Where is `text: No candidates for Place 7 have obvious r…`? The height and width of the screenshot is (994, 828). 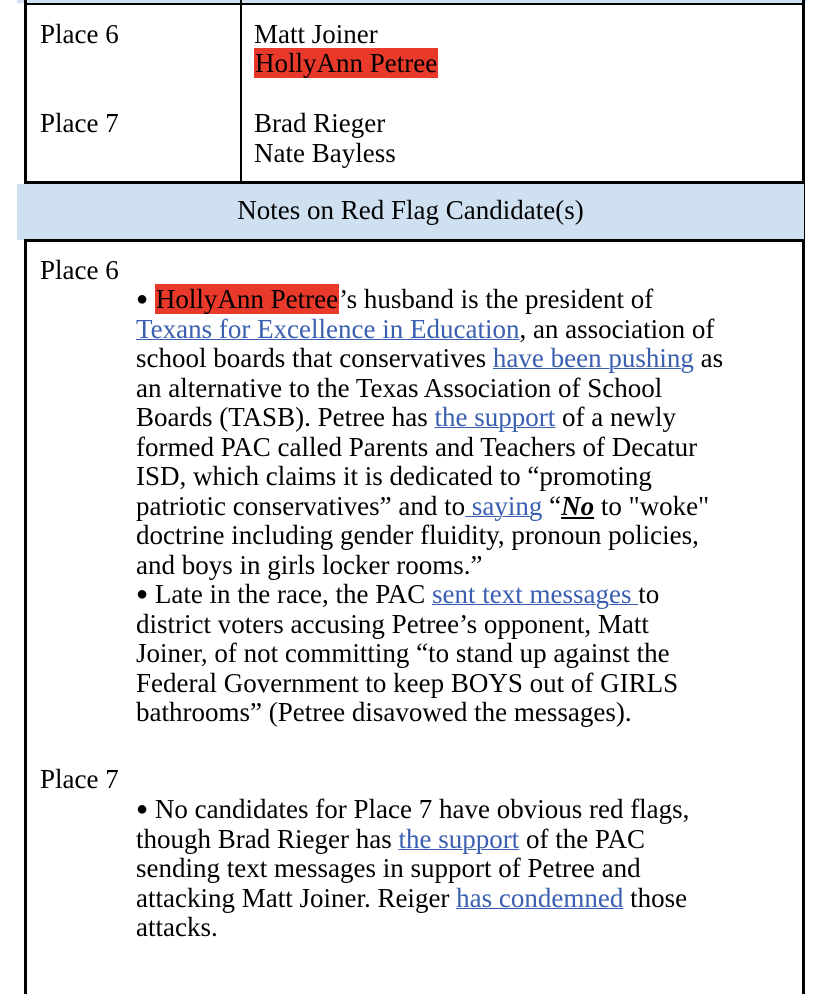 text: No candidates for Place 7 have obvious r… is located at coordinates (419, 809).